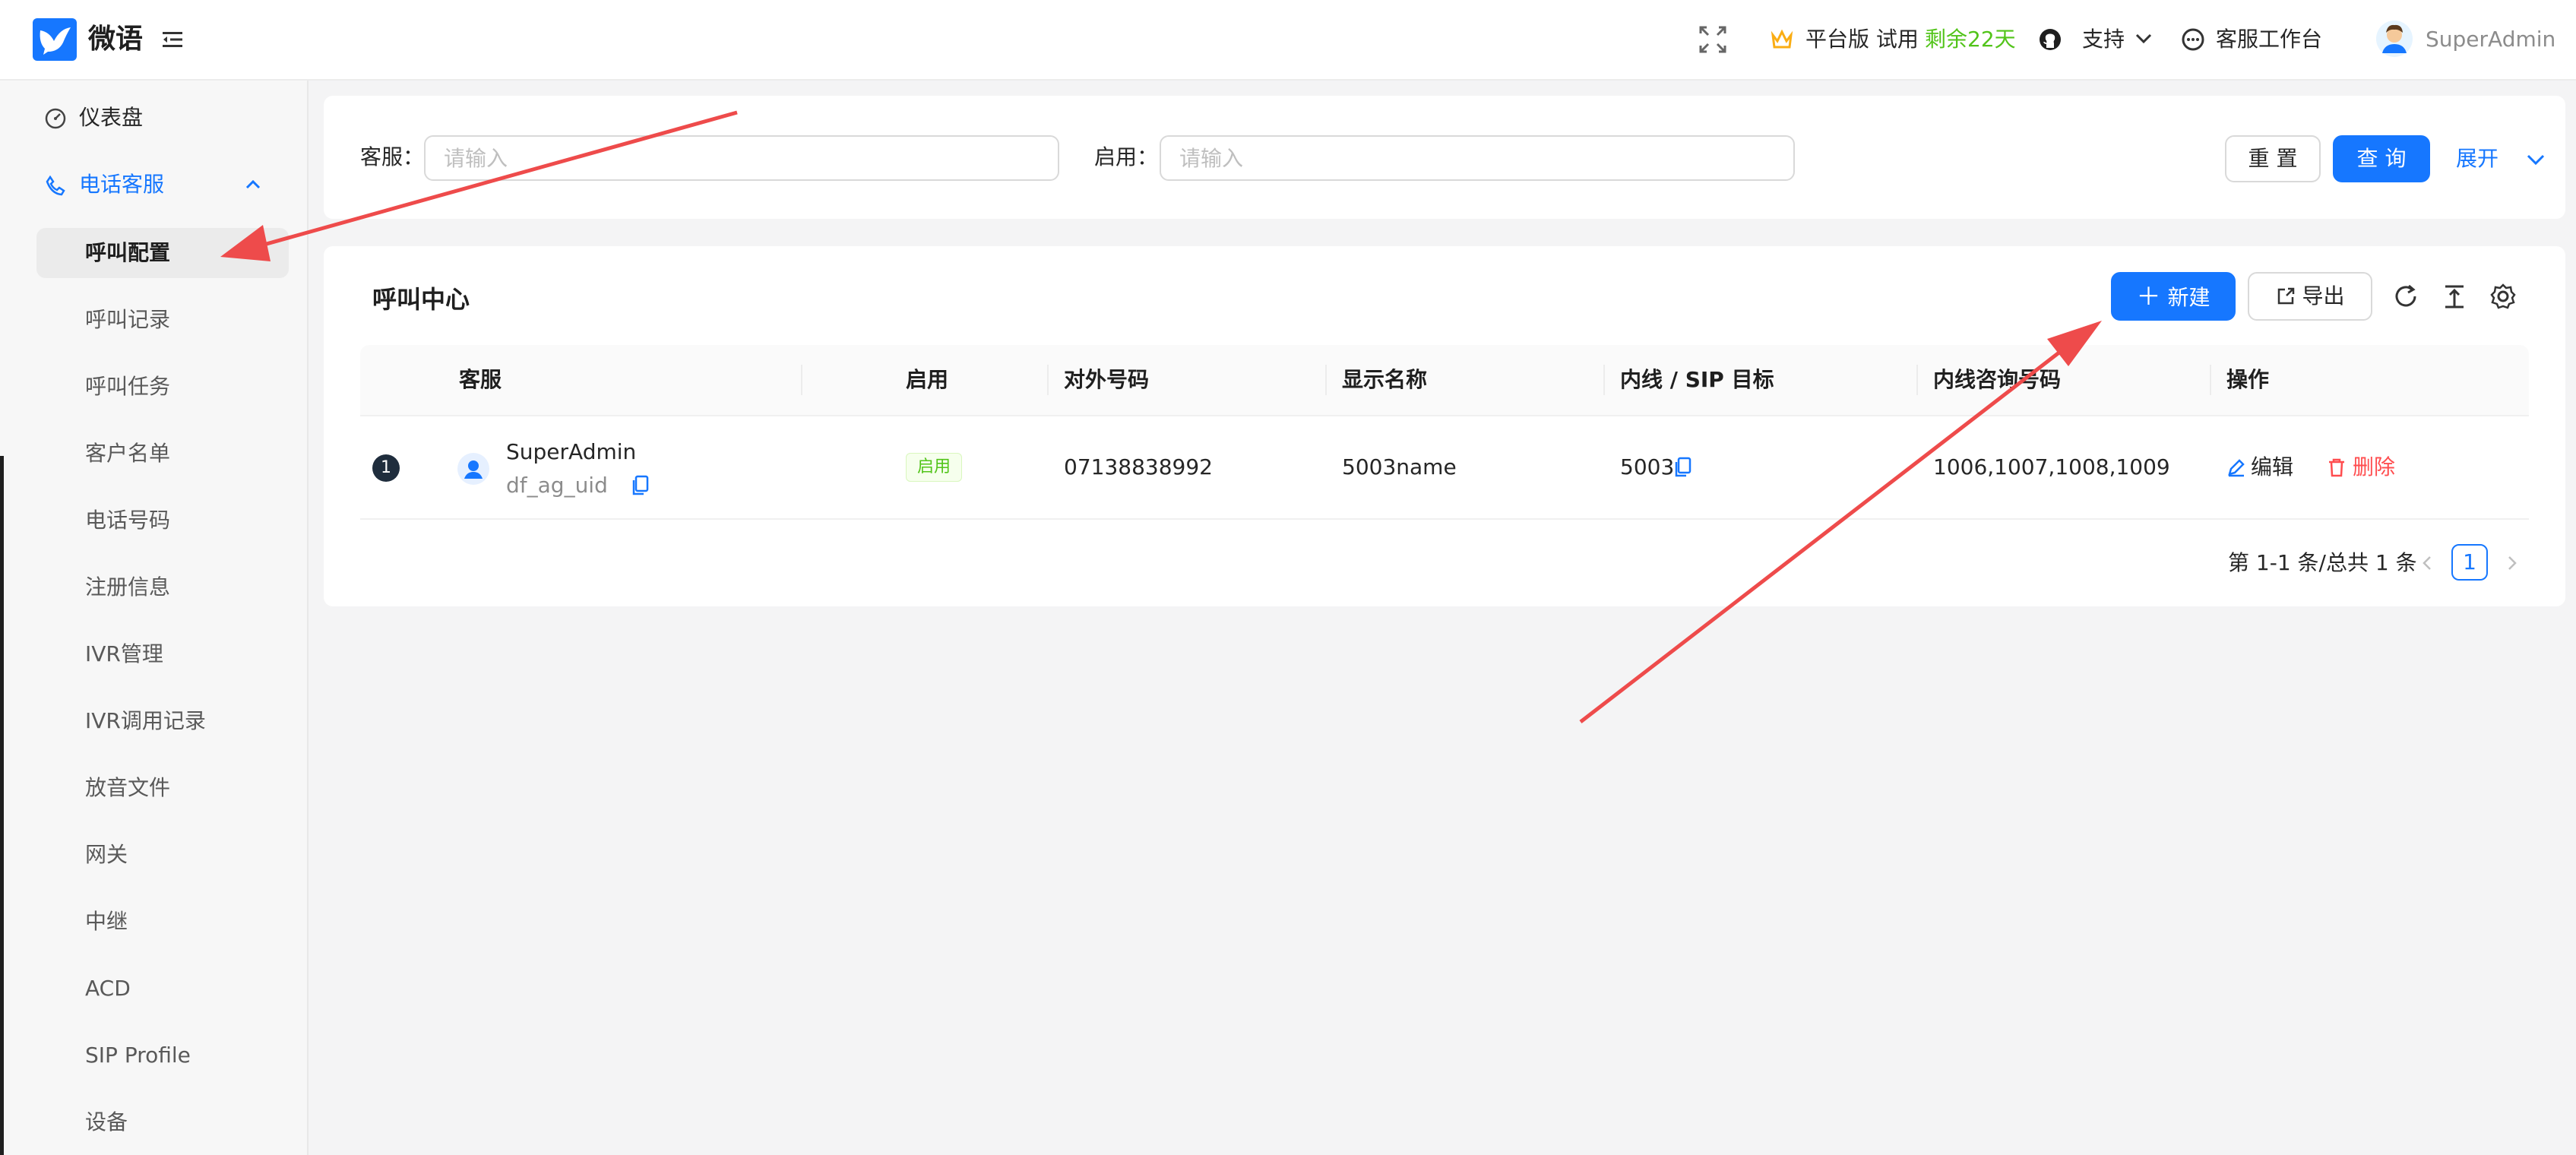 The width and height of the screenshot is (2576, 1155). Describe the element at coordinates (153, 922) in the screenshot. I see `sidebar-item-trunk: 中继` at that location.